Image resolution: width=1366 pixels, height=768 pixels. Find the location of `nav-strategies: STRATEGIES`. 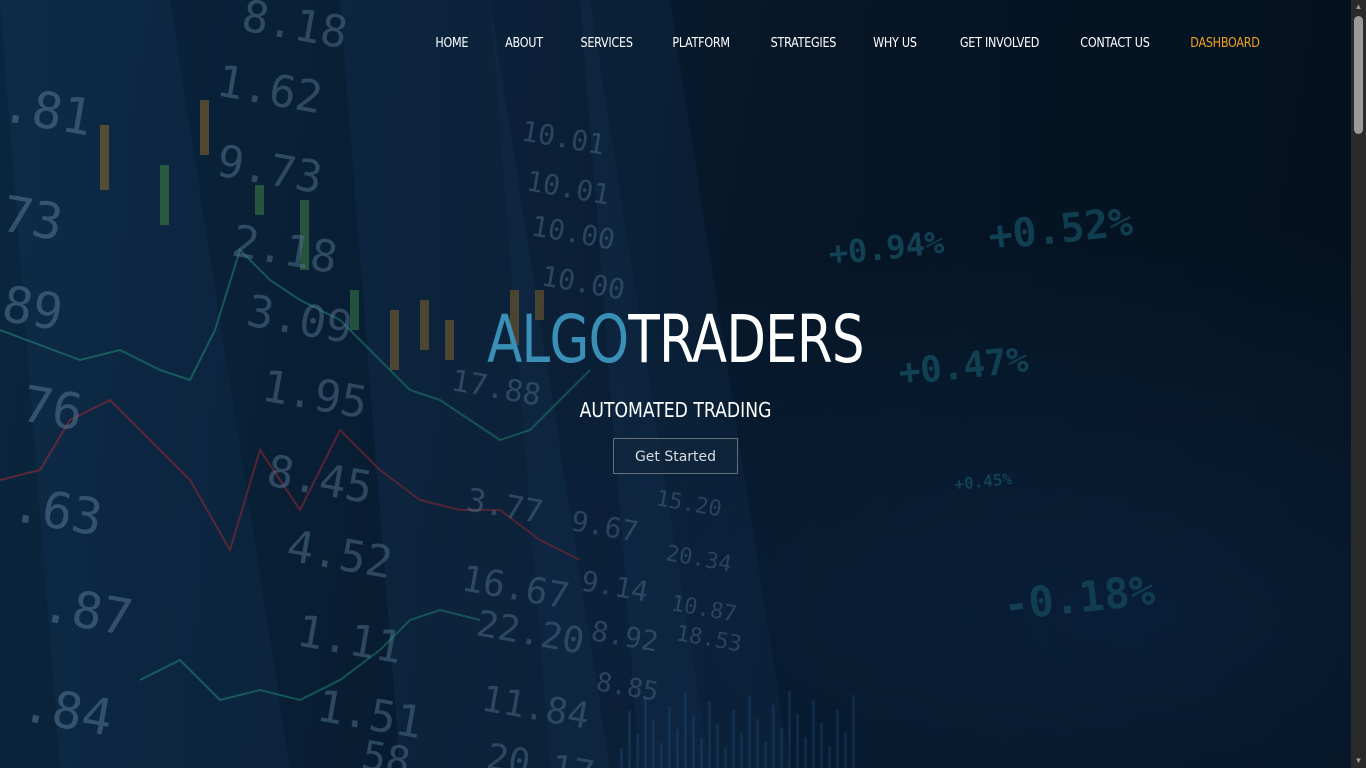

nav-strategies: STRATEGIES is located at coordinates (804, 43).